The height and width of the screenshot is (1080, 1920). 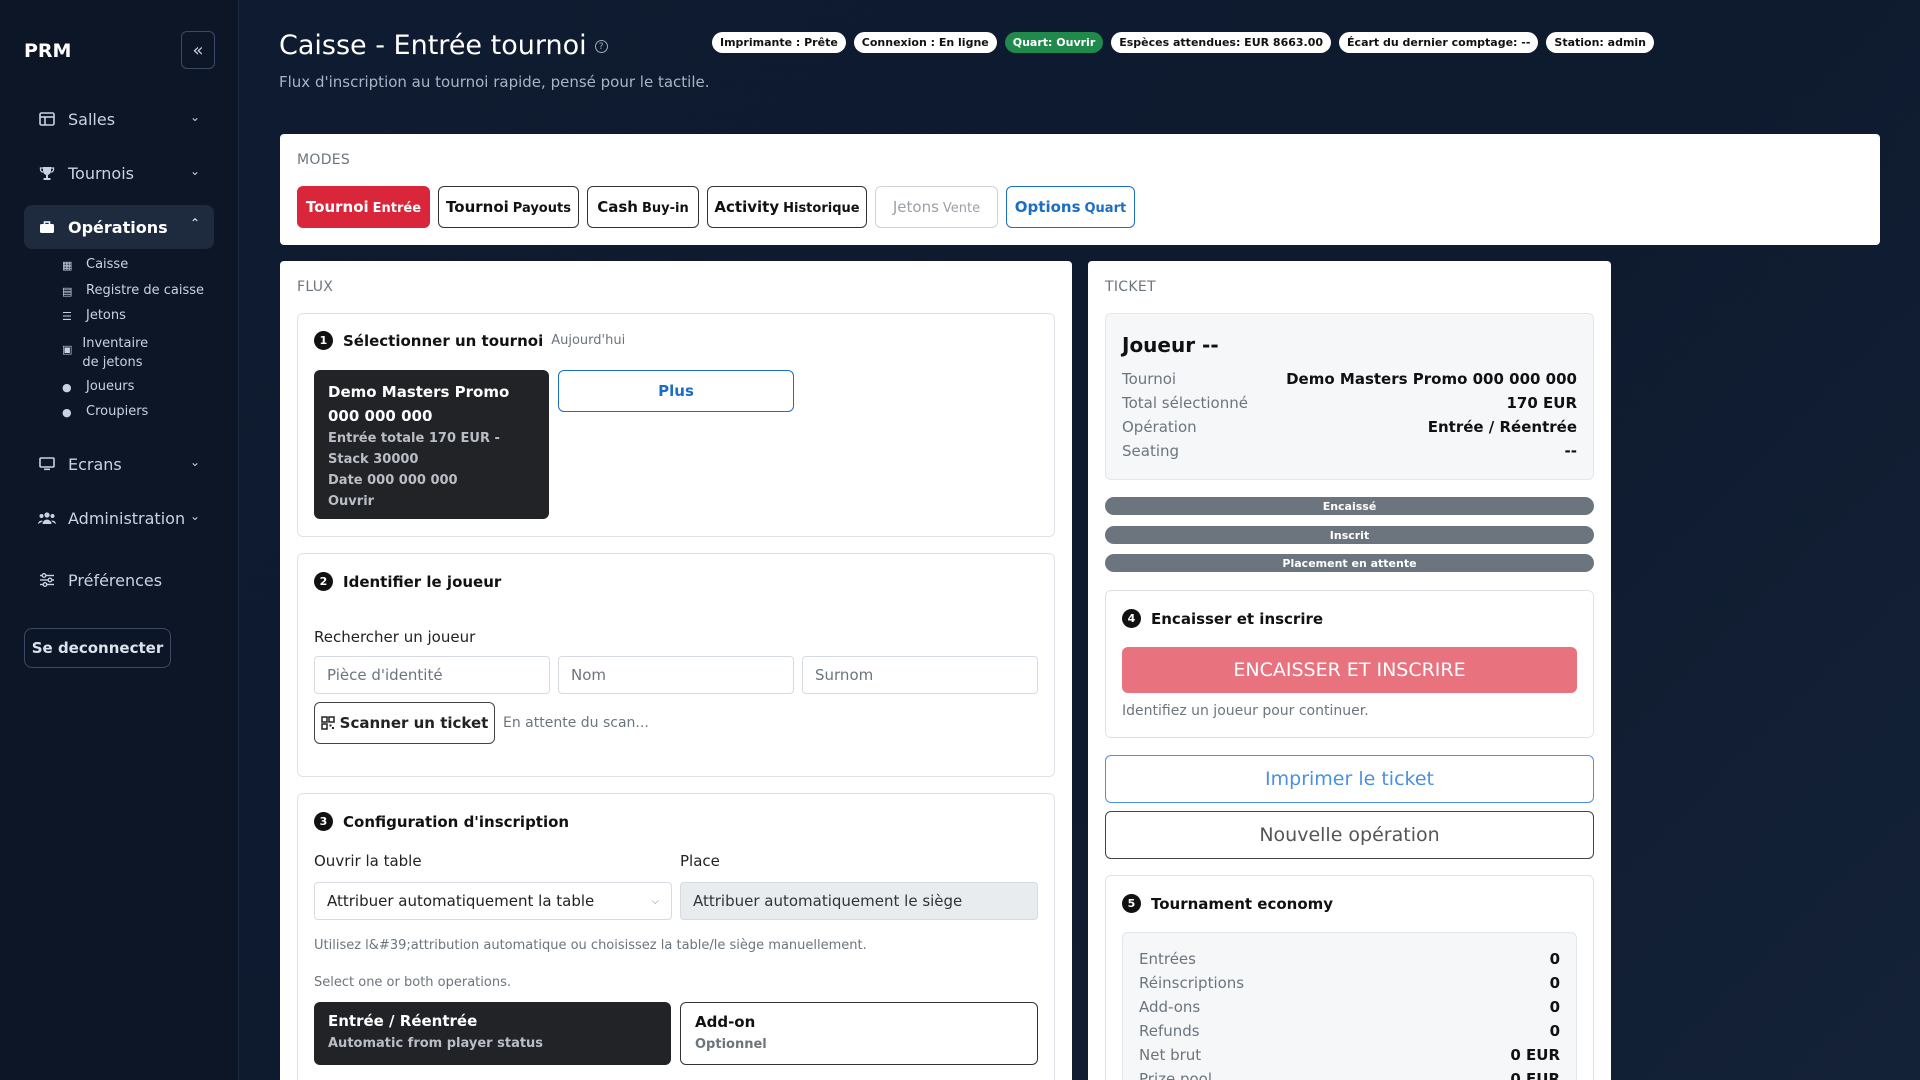 What do you see at coordinates (1349, 563) in the screenshot?
I see `status-pill-seating: Placement en attente` at bounding box center [1349, 563].